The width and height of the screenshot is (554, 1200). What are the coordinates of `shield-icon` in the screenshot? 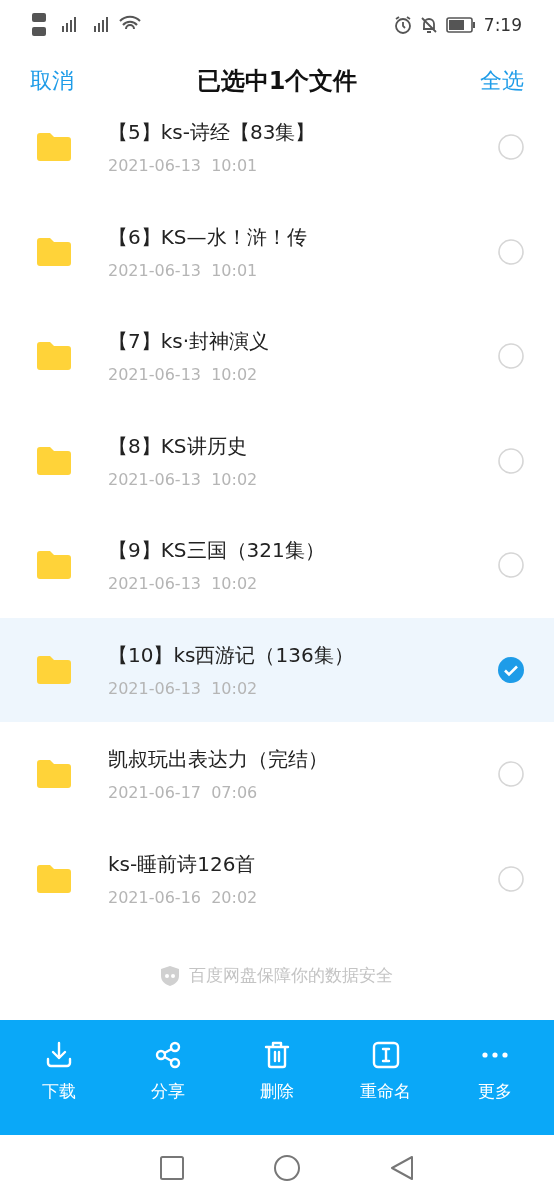 It's located at (170, 975).